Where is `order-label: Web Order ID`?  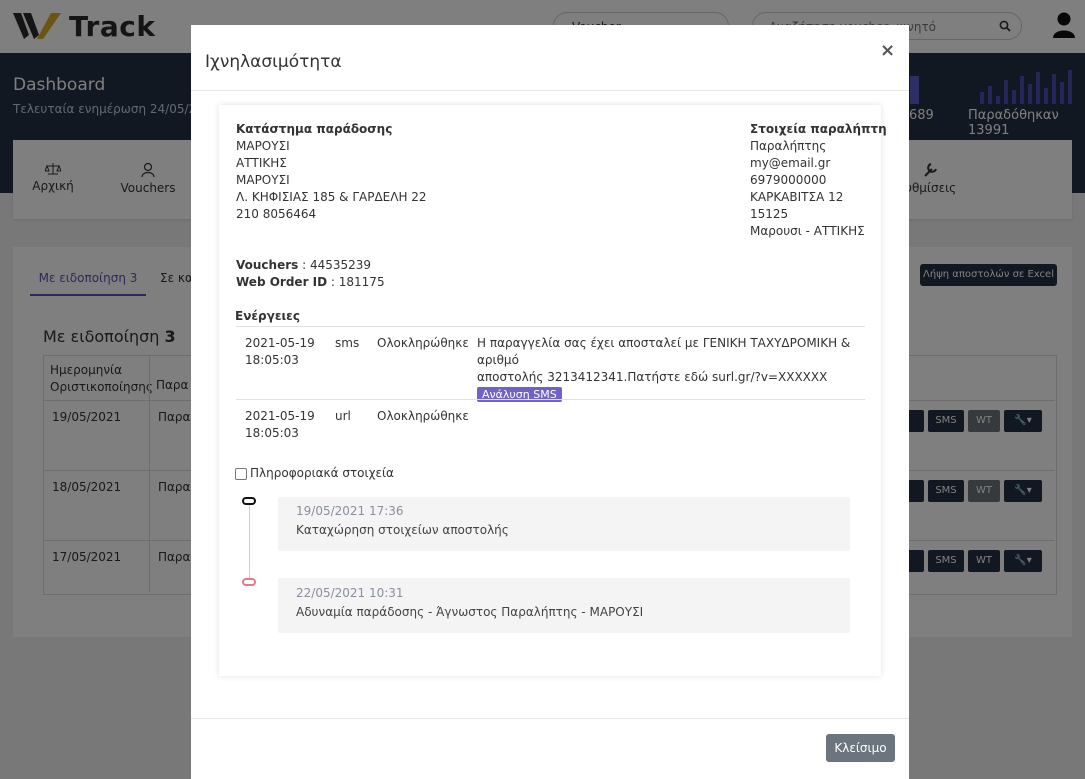 order-label: Web Order ID is located at coordinates (282, 282).